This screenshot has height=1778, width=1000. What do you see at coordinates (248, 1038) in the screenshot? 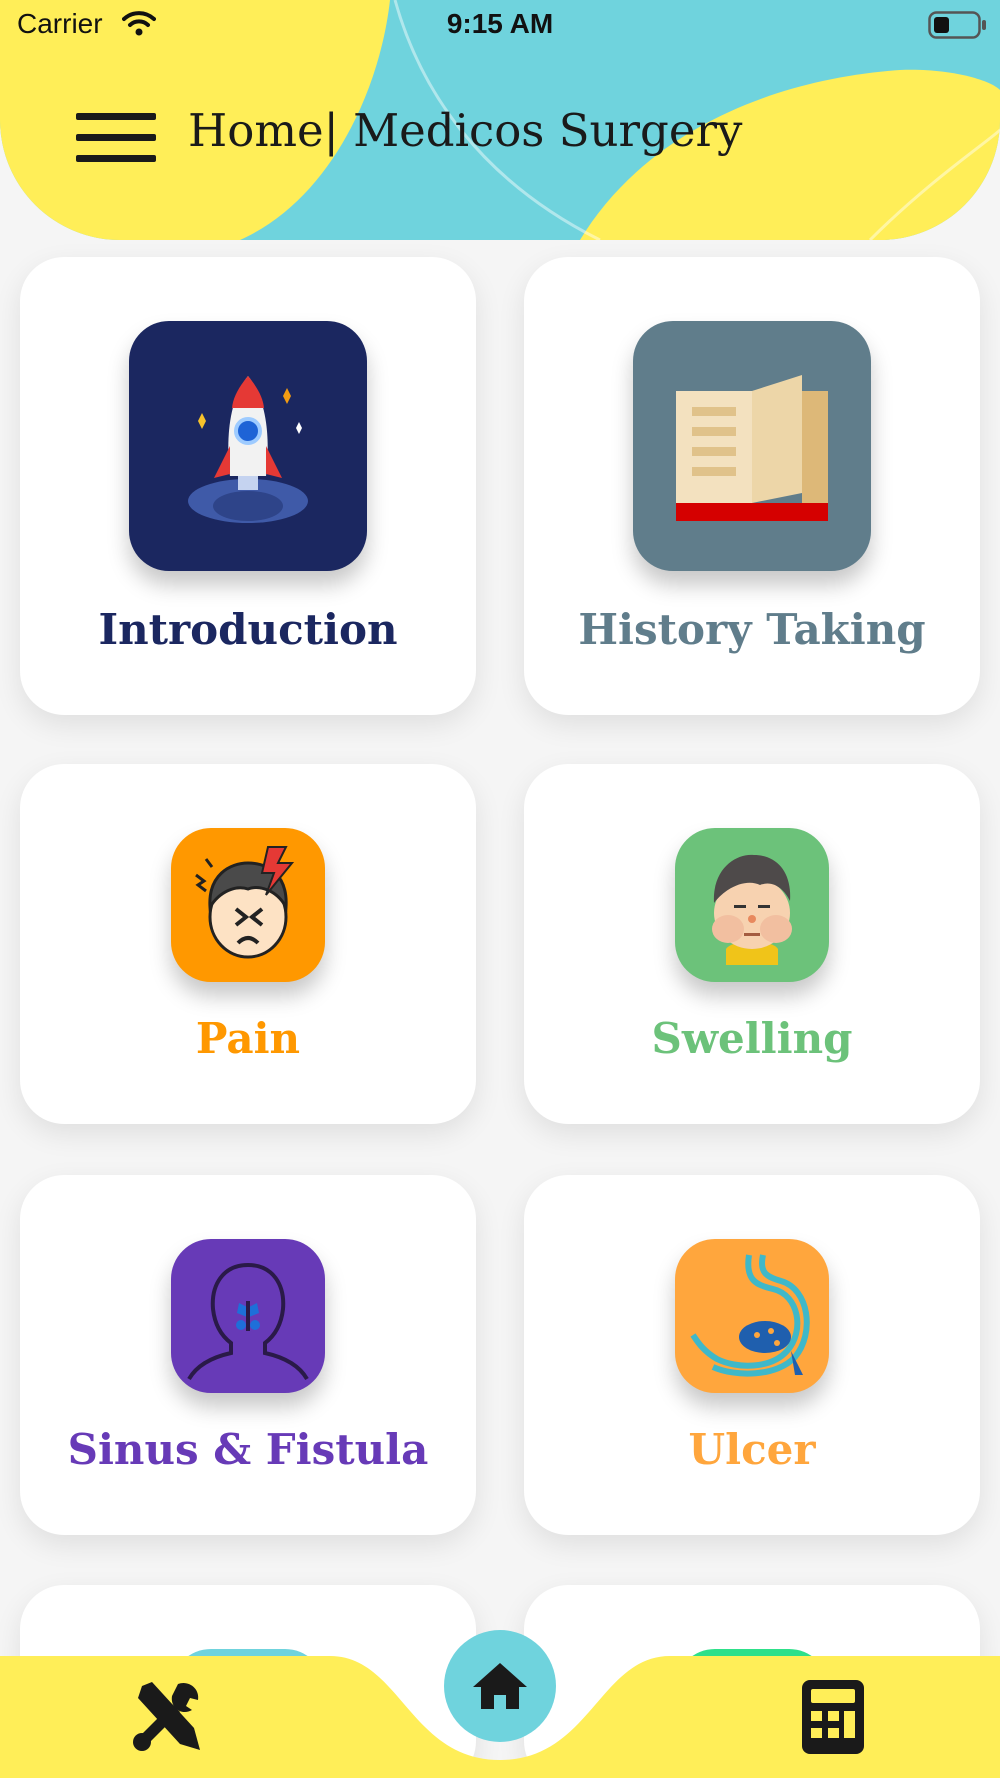
I see `card-label: Pain` at bounding box center [248, 1038].